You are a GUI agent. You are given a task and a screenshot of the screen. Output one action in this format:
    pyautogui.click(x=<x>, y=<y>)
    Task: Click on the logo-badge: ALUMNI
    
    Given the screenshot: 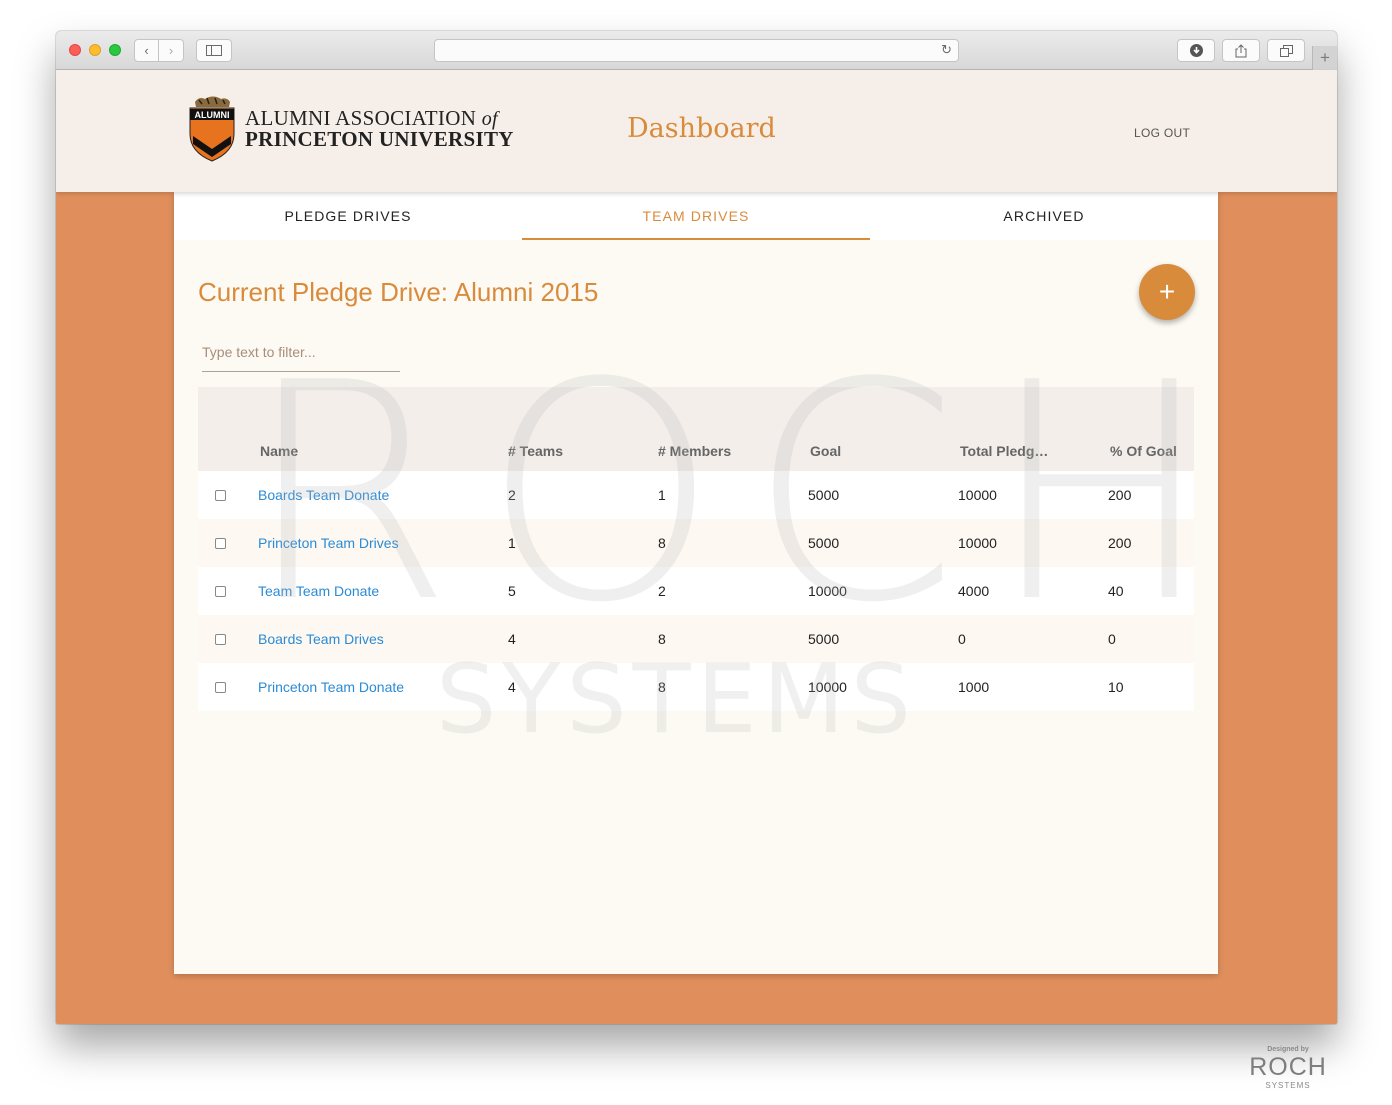 What is the action you would take?
    pyautogui.click(x=212, y=115)
    